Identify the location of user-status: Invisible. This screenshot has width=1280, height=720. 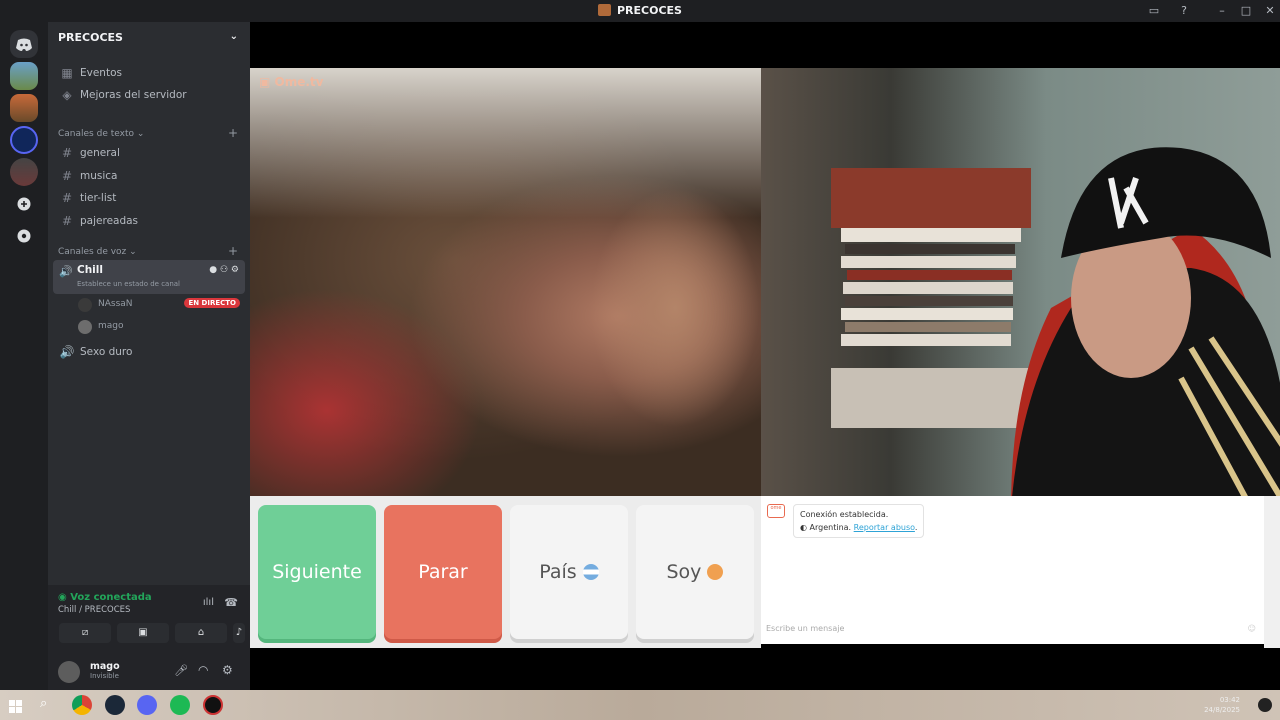
(104, 676).